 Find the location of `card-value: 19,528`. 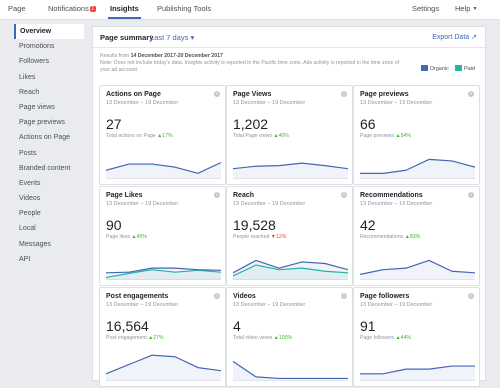

card-value: 19,528 is located at coordinates (254, 225).